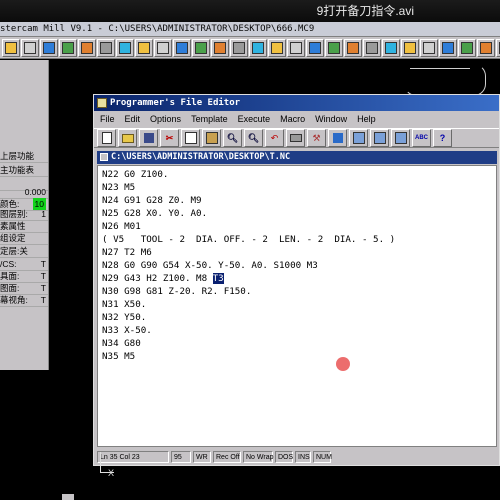  What do you see at coordinates (295, 138) in the screenshot?
I see `print-icon` at bounding box center [295, 138].